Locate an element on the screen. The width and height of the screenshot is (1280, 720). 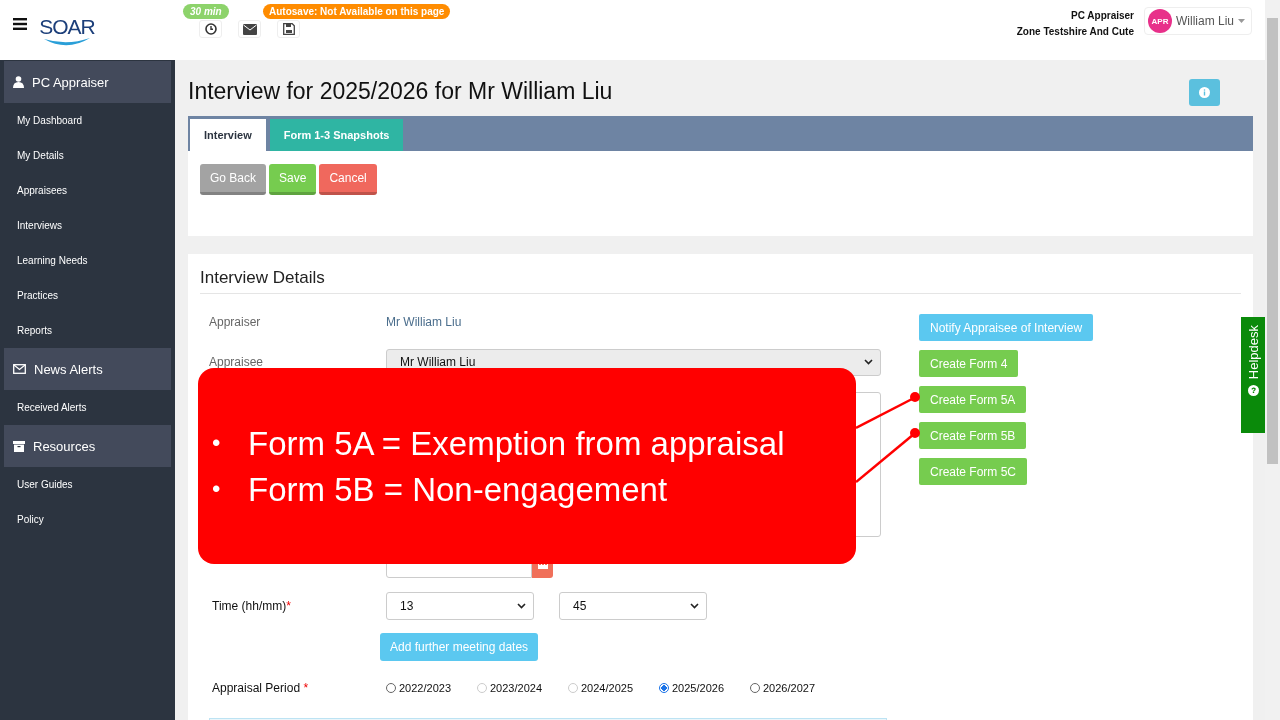
field-label: Appraisee is located at coordinates (237, 362).